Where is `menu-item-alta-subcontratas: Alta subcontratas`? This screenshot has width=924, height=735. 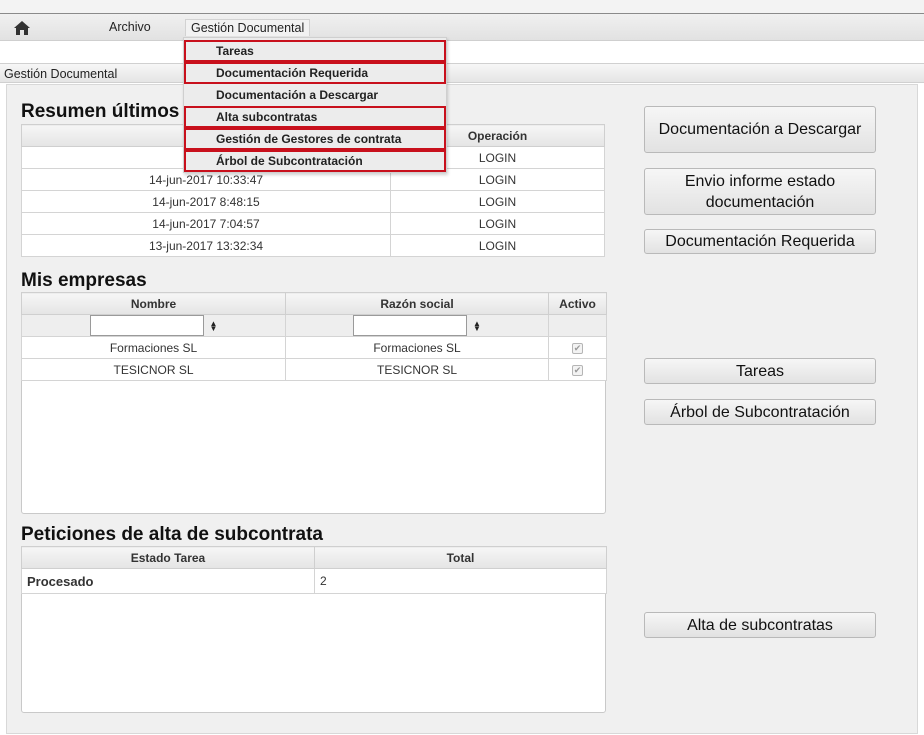
menu-item-alta-subcontratas: Alta subcontratas is located at coordinates (315, 117).